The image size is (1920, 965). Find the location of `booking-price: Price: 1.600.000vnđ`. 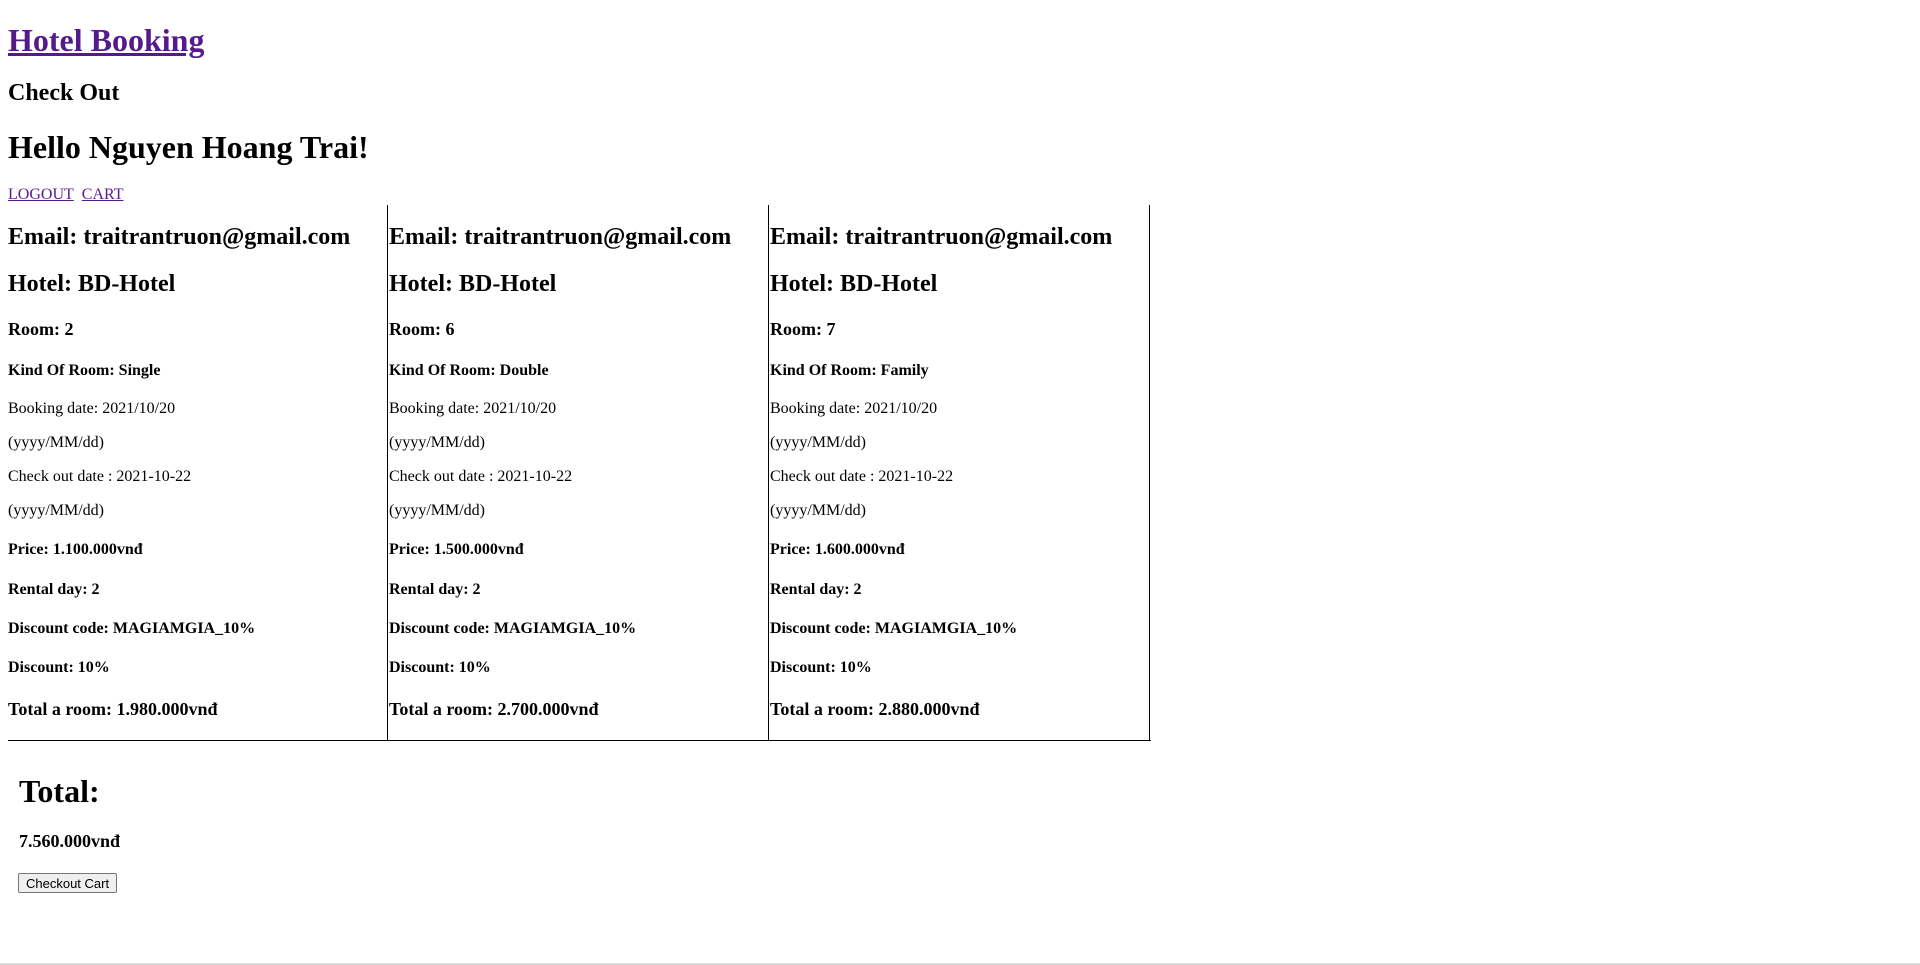

booking-price: Price: 1.600.000vnđ is located at coordinates (837, 549).